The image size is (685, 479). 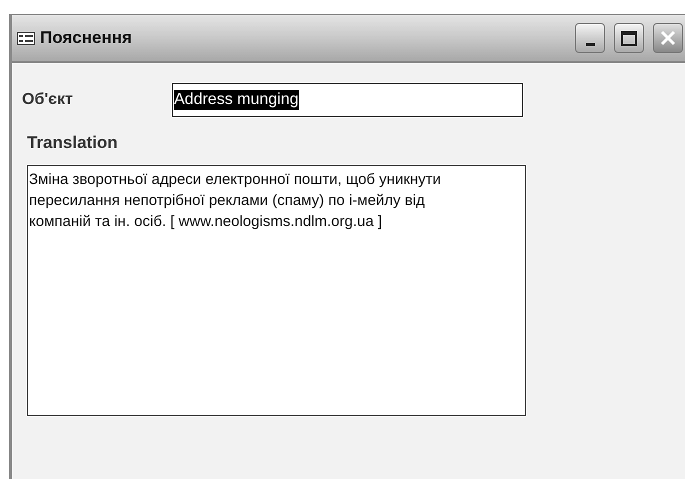 I want to click on input-field: Address munging, so click(x=347, y=100).